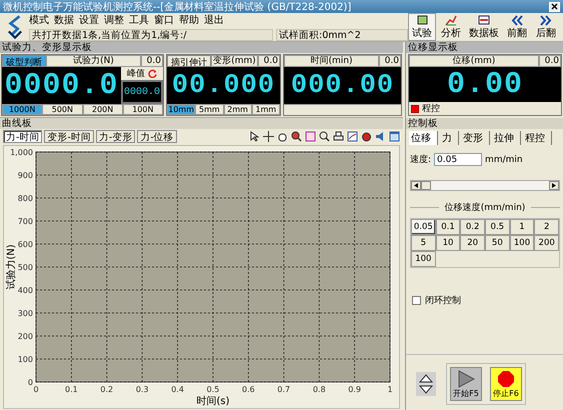 This screenshot has width=563, height=410. What do you see at coordinates (164, 20) in the screenshot?
I see `menu-item: 窗口` at bounding box center [164, 20].